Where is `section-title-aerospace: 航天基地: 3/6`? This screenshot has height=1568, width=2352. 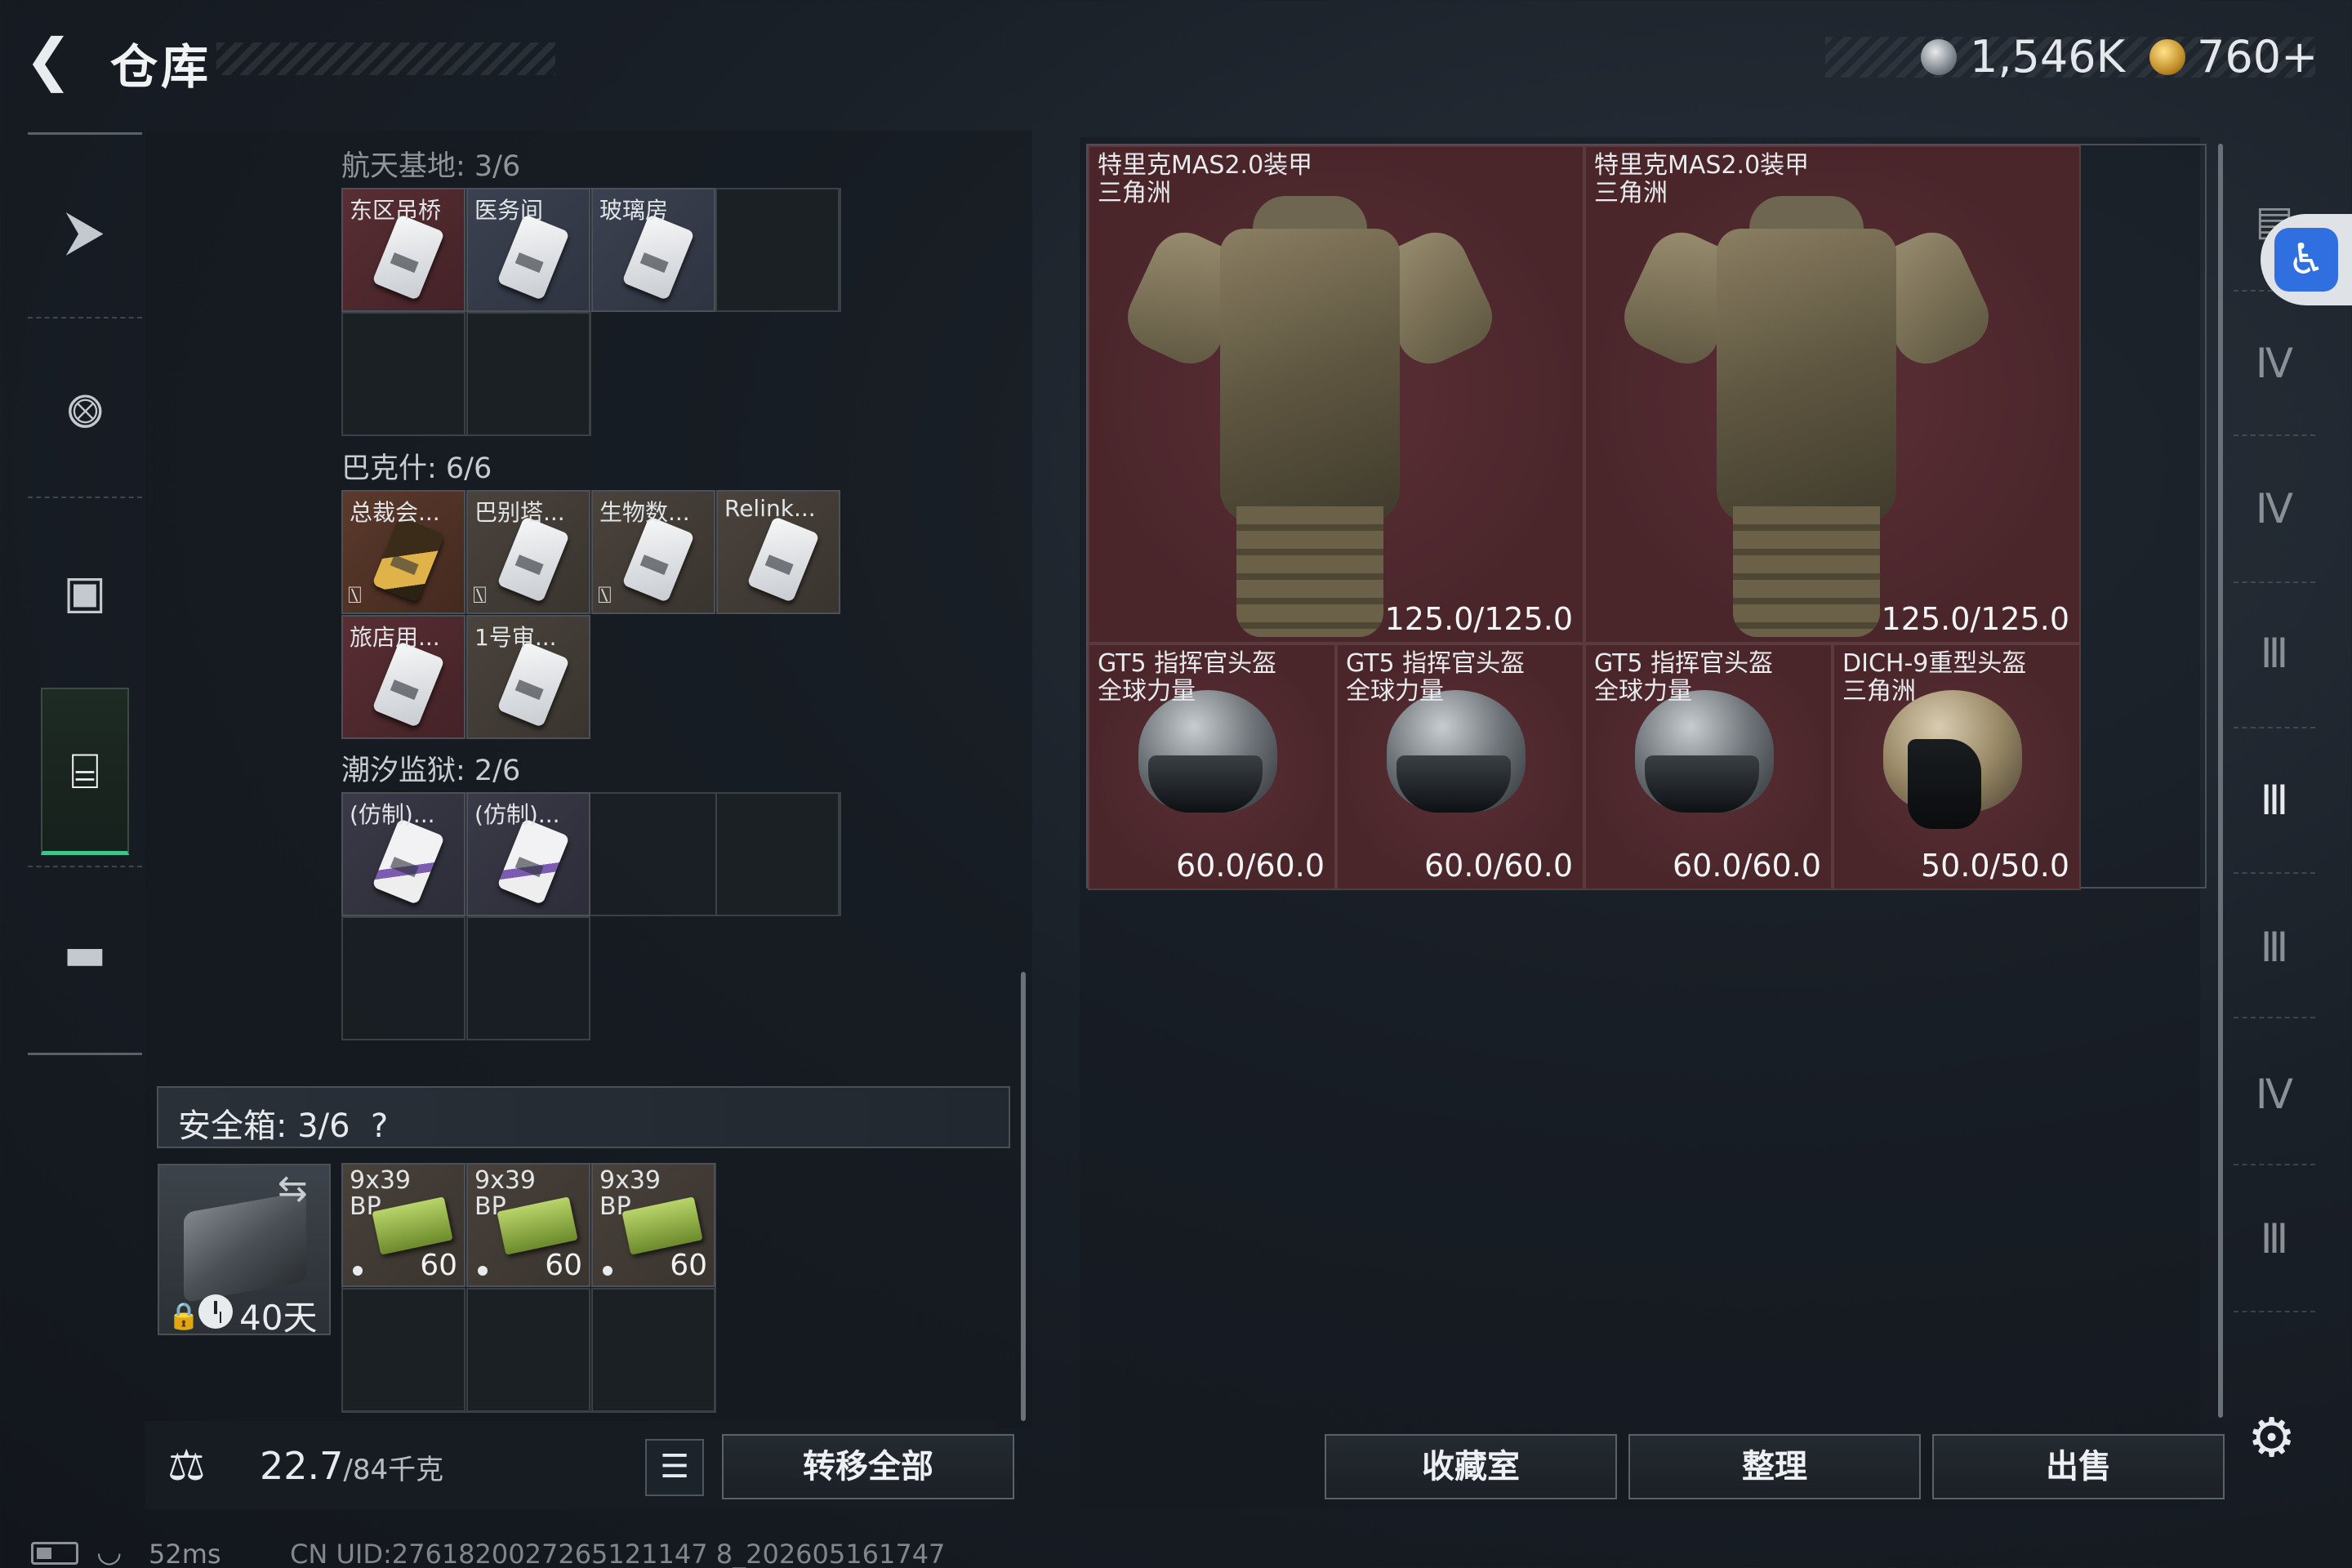
section-title-aerospace: 航天基地: 3/6 is located at coordinates (431, 166).